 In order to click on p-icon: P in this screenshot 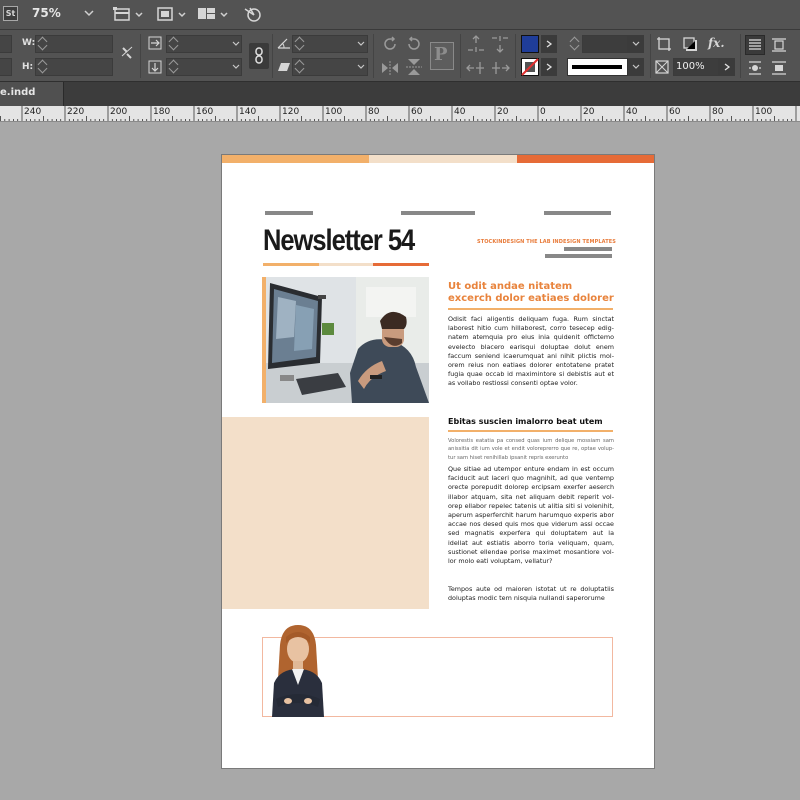, I will do `click(441, 54)`.